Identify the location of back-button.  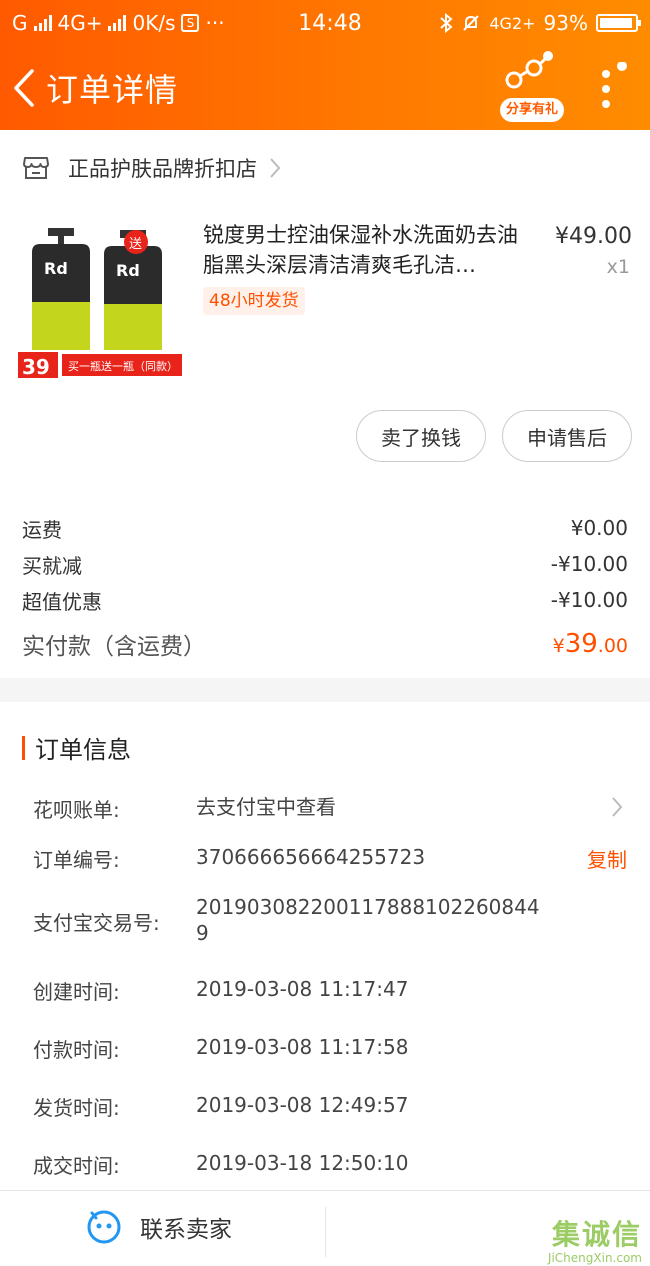
(24, 88).